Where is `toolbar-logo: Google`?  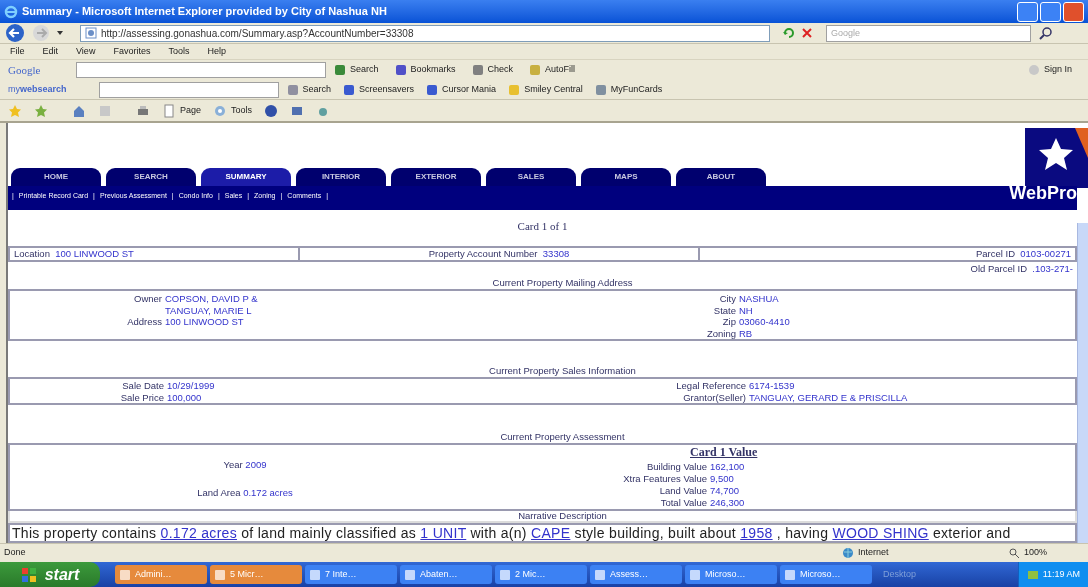 toolbar-logo: Google is located at coordinates (25, 70).